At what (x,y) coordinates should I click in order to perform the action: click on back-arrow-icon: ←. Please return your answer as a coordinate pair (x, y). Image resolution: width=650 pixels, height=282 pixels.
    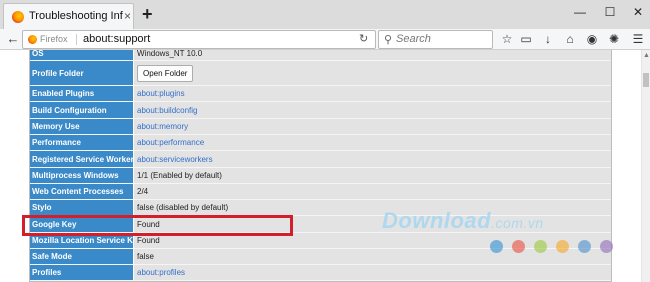
    Looking at the image, I should click on (13, 39).